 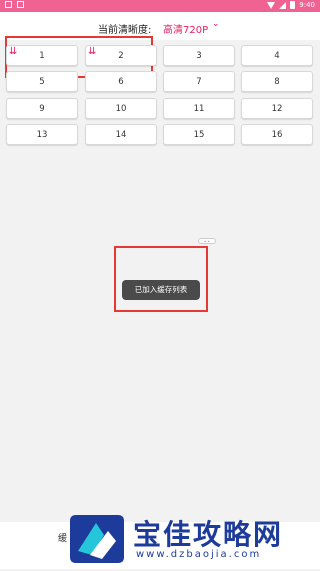 I want to click on scroll-indicator: • •, so click(x=207, y=241).